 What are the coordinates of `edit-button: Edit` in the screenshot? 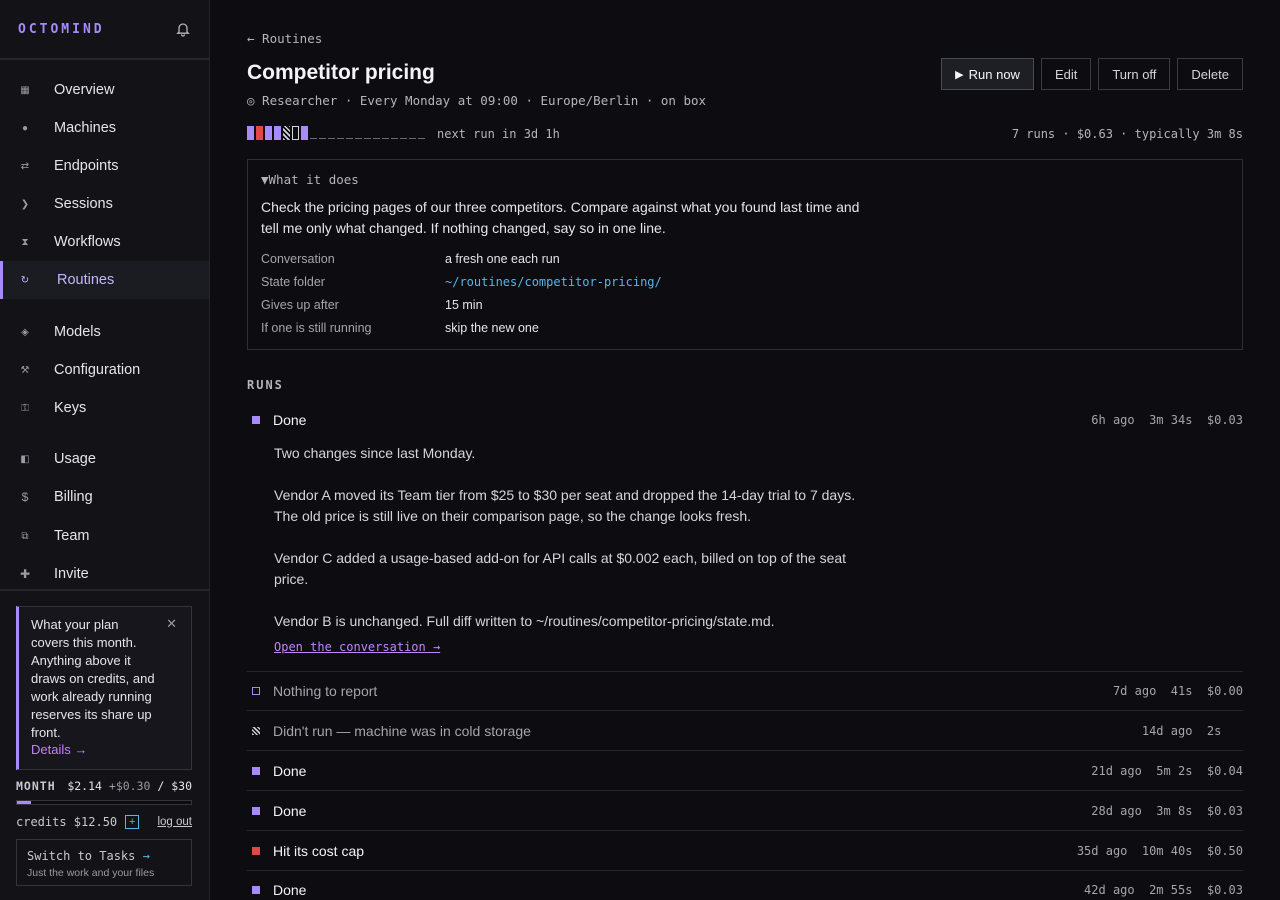 It's located at (1066, 74).